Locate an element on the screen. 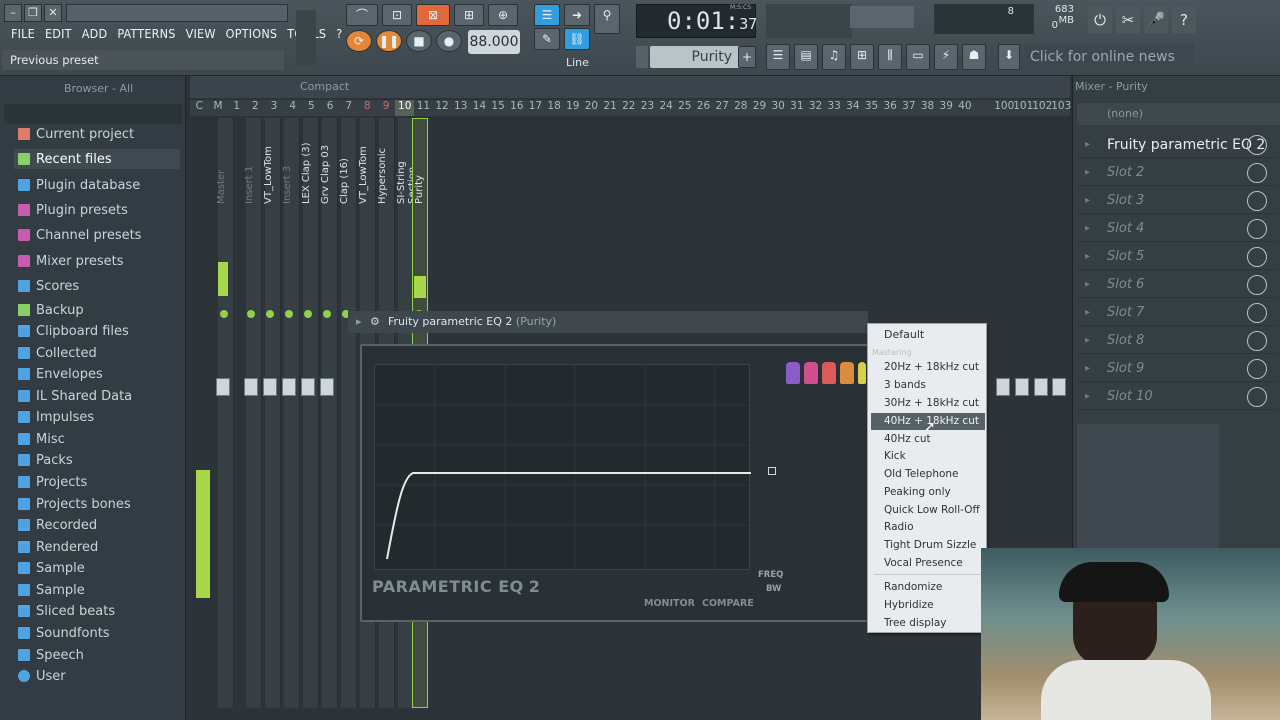  fx-slot: ▸ Slot 5 is located at coordinates (1177, 257).